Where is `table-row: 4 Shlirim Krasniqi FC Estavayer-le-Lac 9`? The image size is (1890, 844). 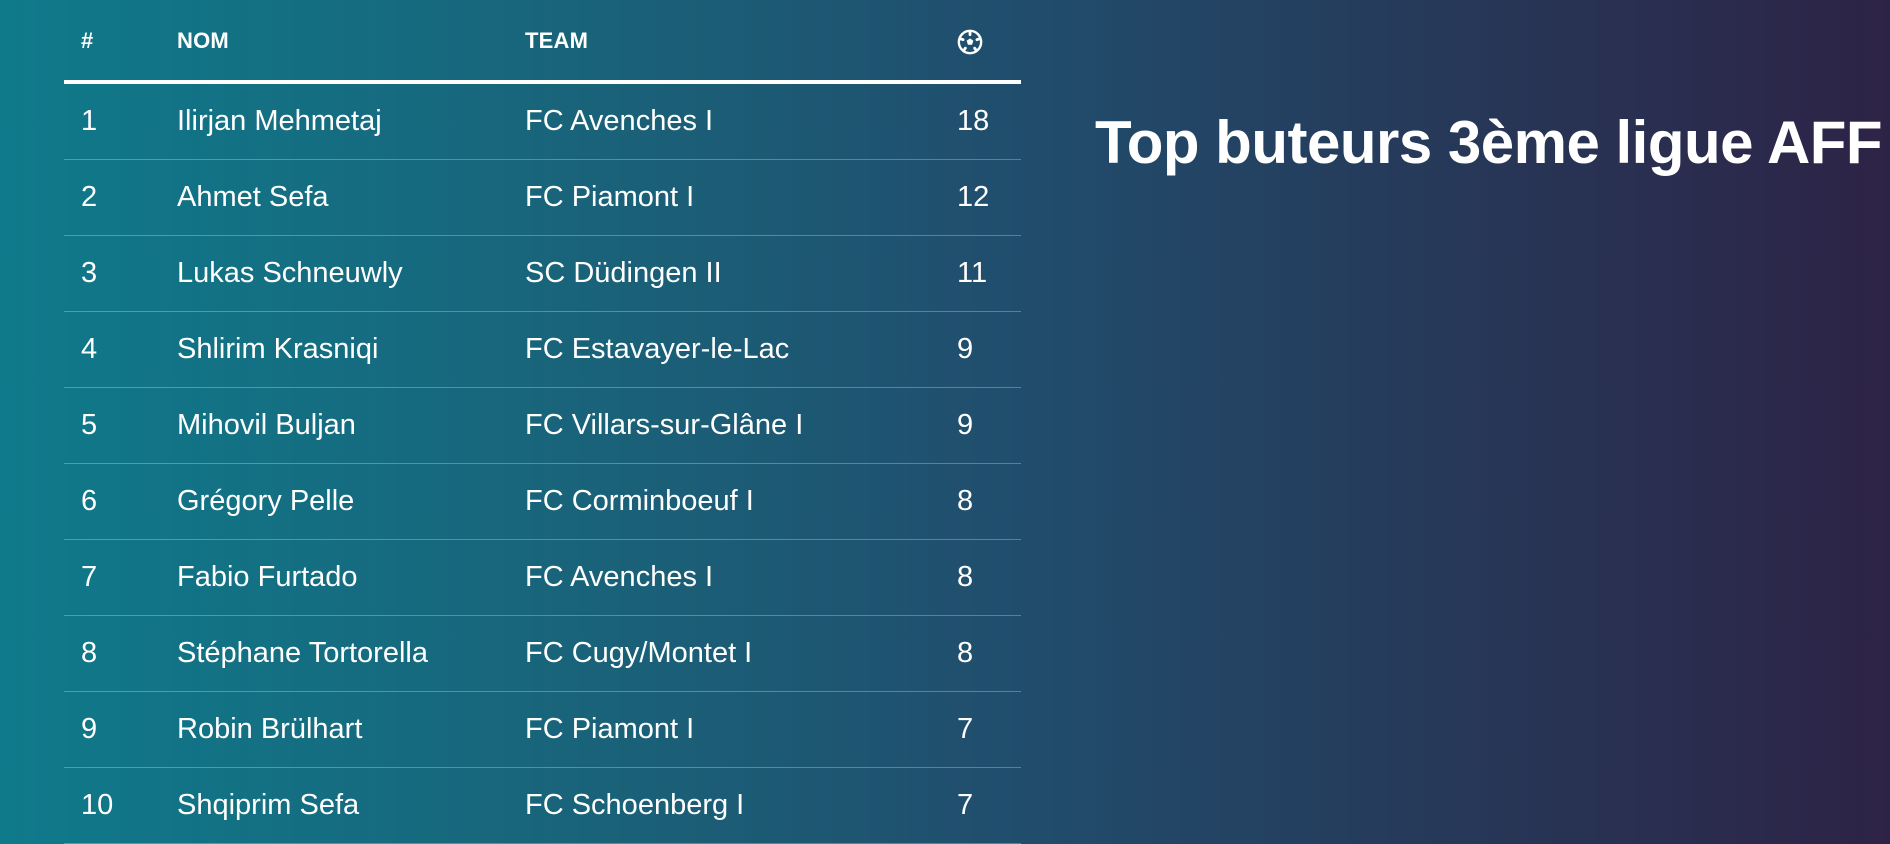
table-row: 4 Shlirim Krasniqi FC Estavayer-le-Lac 9 is located at coordinates (542, 349).